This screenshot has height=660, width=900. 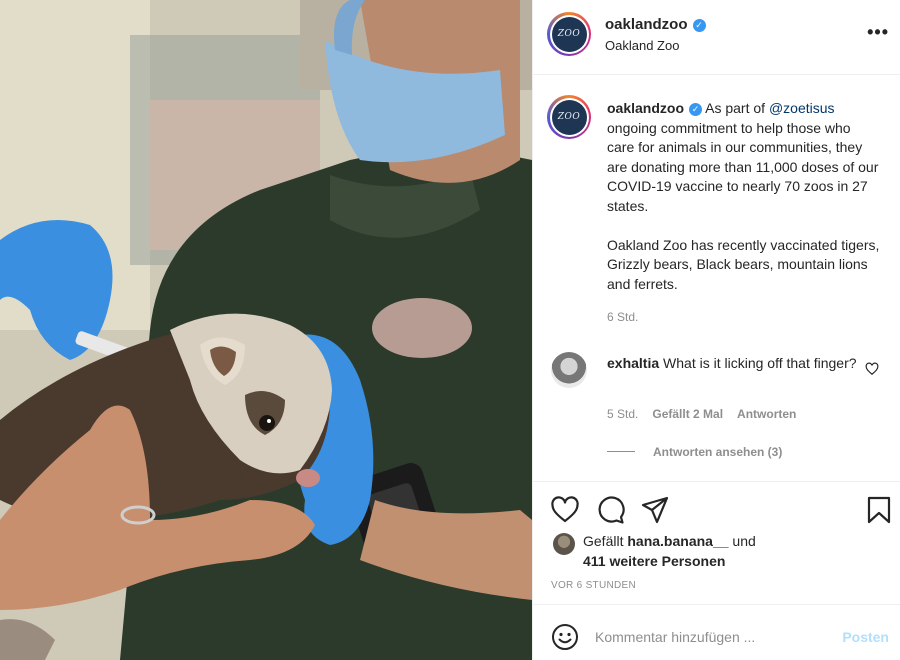 I want to click on comment-like-heart-icon, so click(x=872, y=369).